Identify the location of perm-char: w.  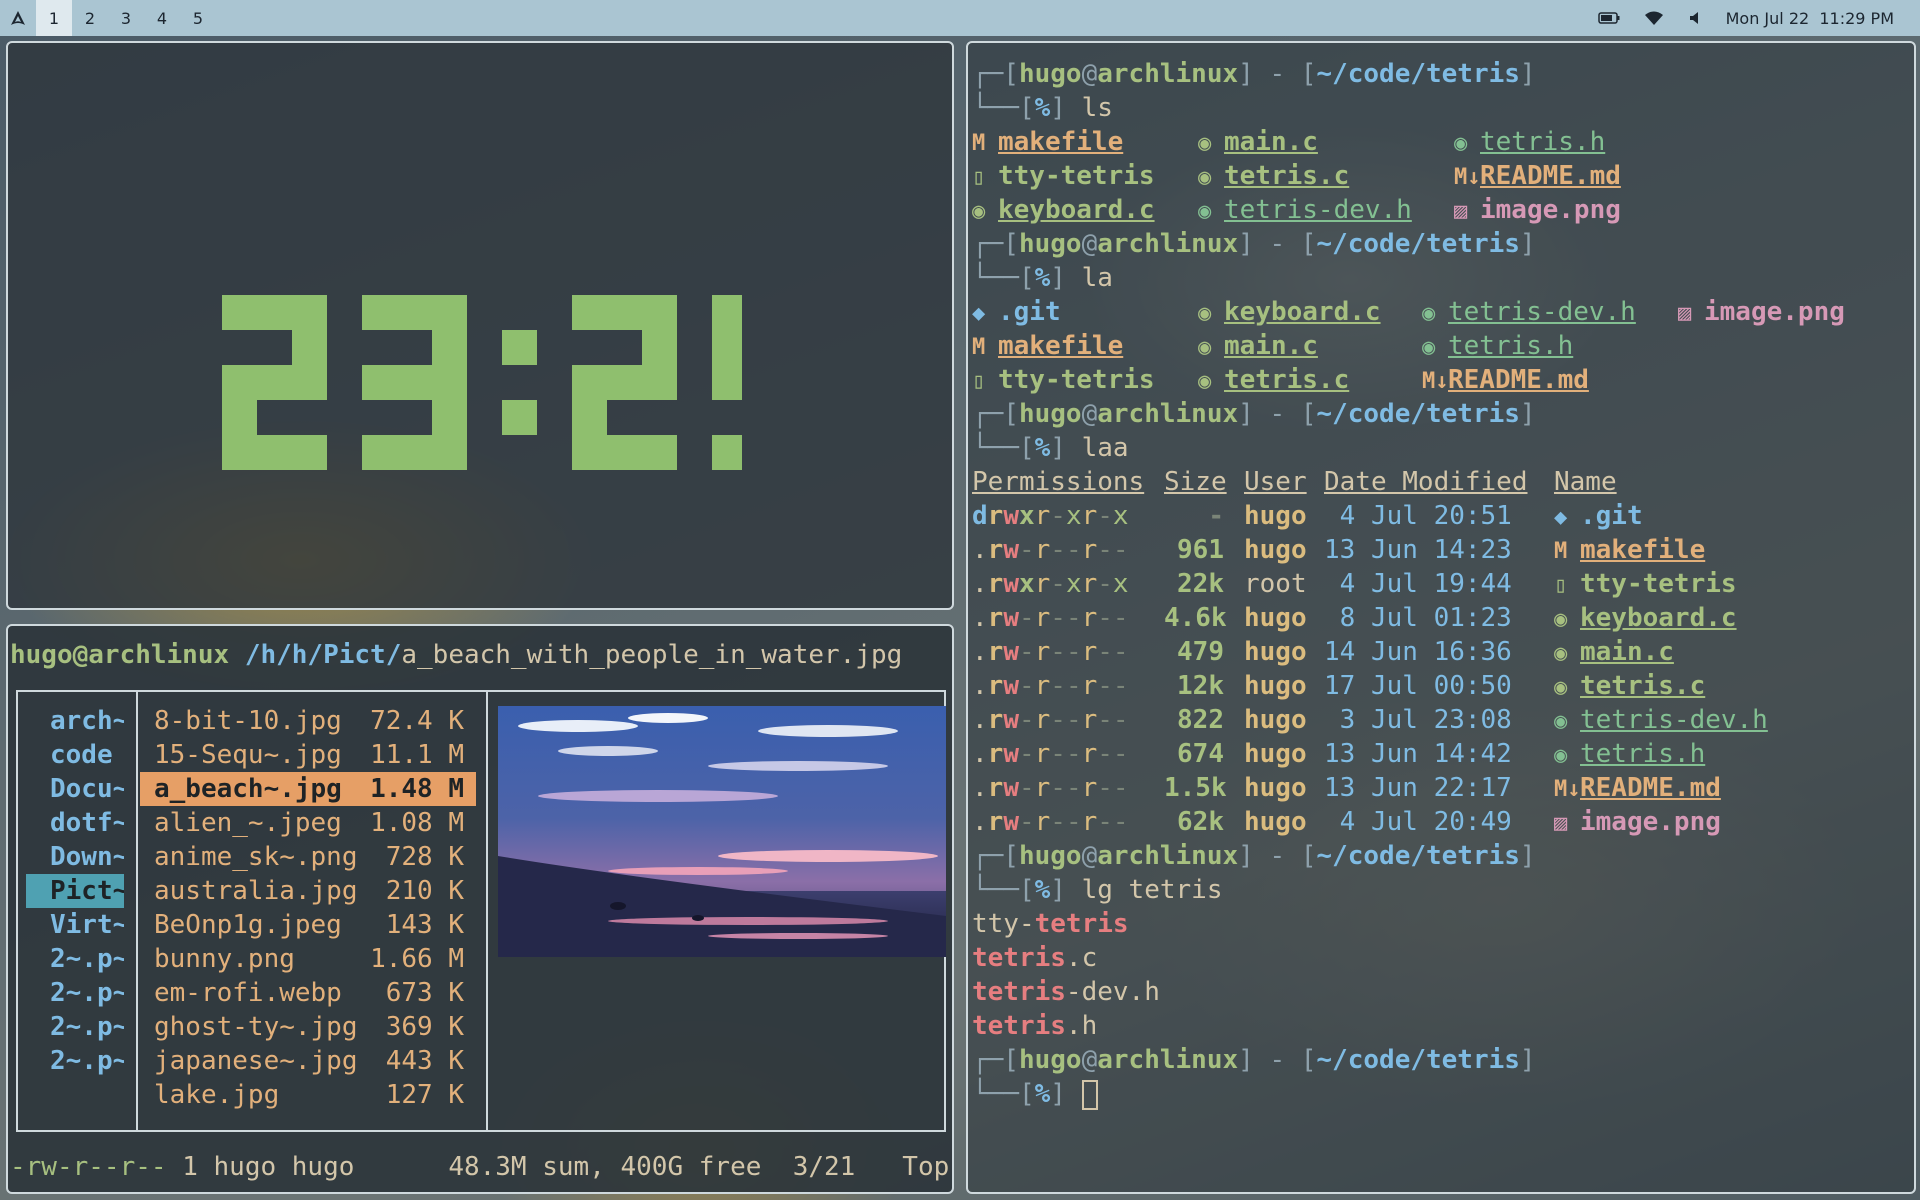
(1011, 720).